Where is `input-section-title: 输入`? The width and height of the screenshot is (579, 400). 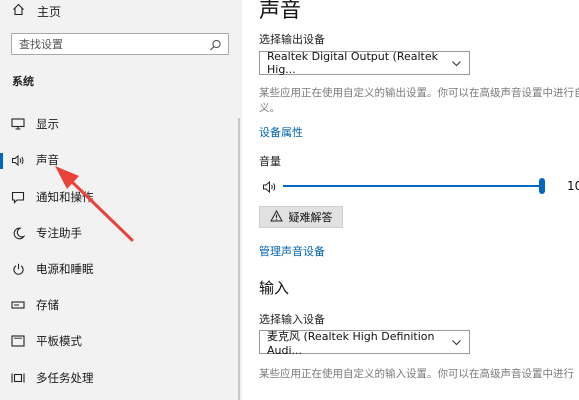 input-section-title: 输入 is located at coordinates (274, 288).